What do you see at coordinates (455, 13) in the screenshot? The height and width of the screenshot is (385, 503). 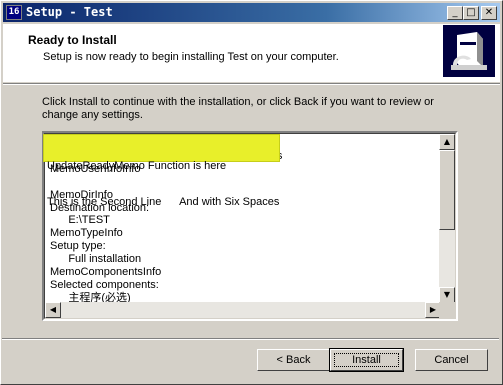 I see `minimize-button: _` at bounding box center [455, 13].